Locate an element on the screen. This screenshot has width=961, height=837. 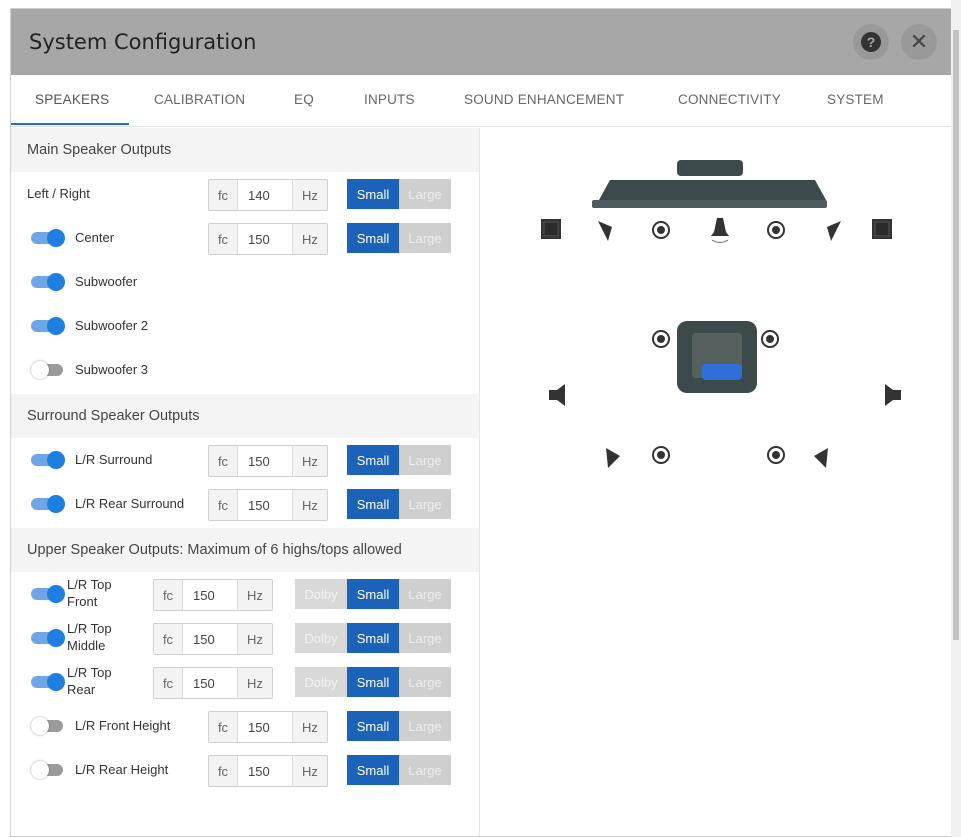
row-label: Left / Right is located at coordinates (58, 193).